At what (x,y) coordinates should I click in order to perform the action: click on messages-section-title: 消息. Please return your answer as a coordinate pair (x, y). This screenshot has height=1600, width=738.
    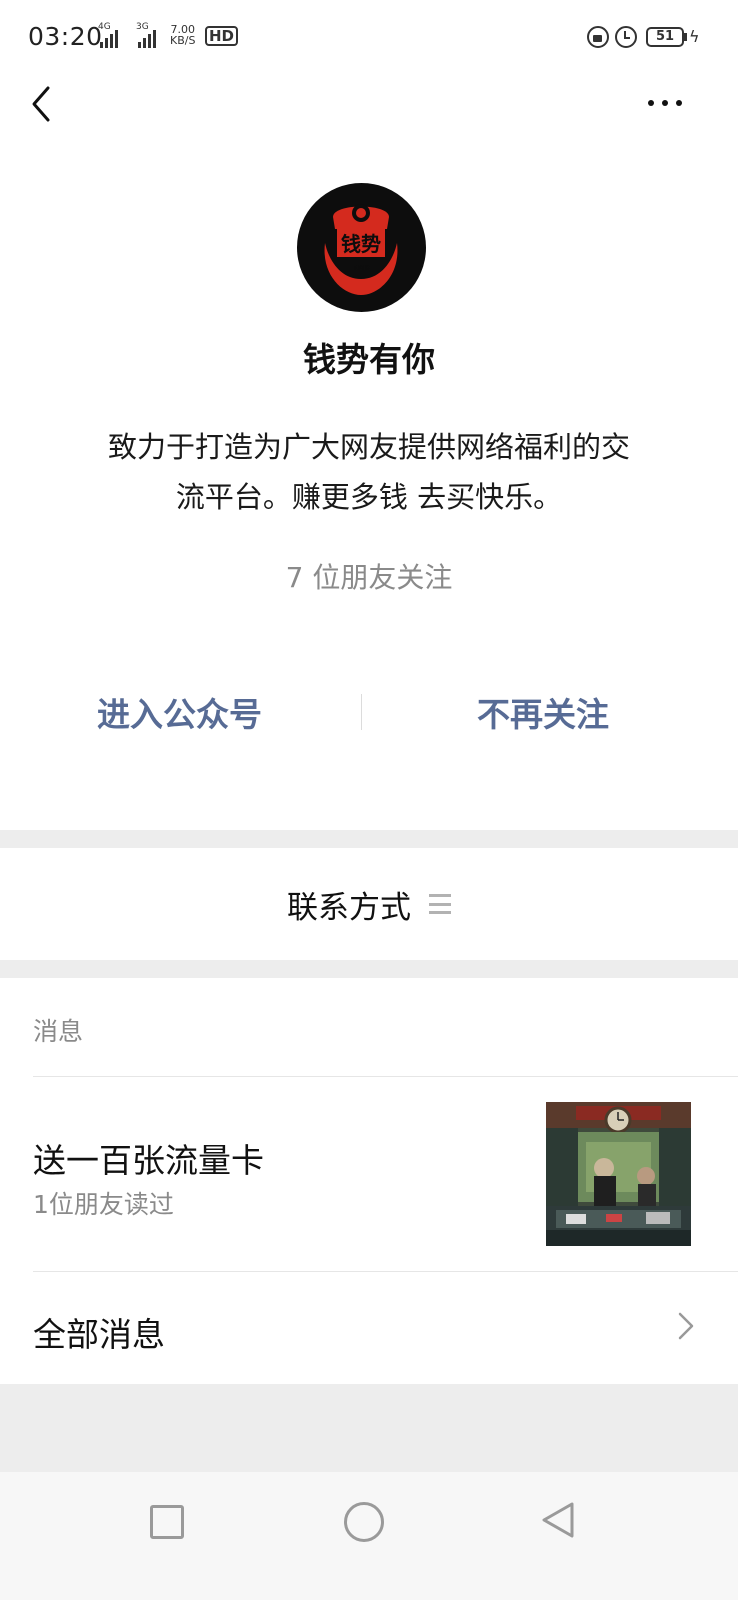
    Looking at the image, I should click on (58, 1031).